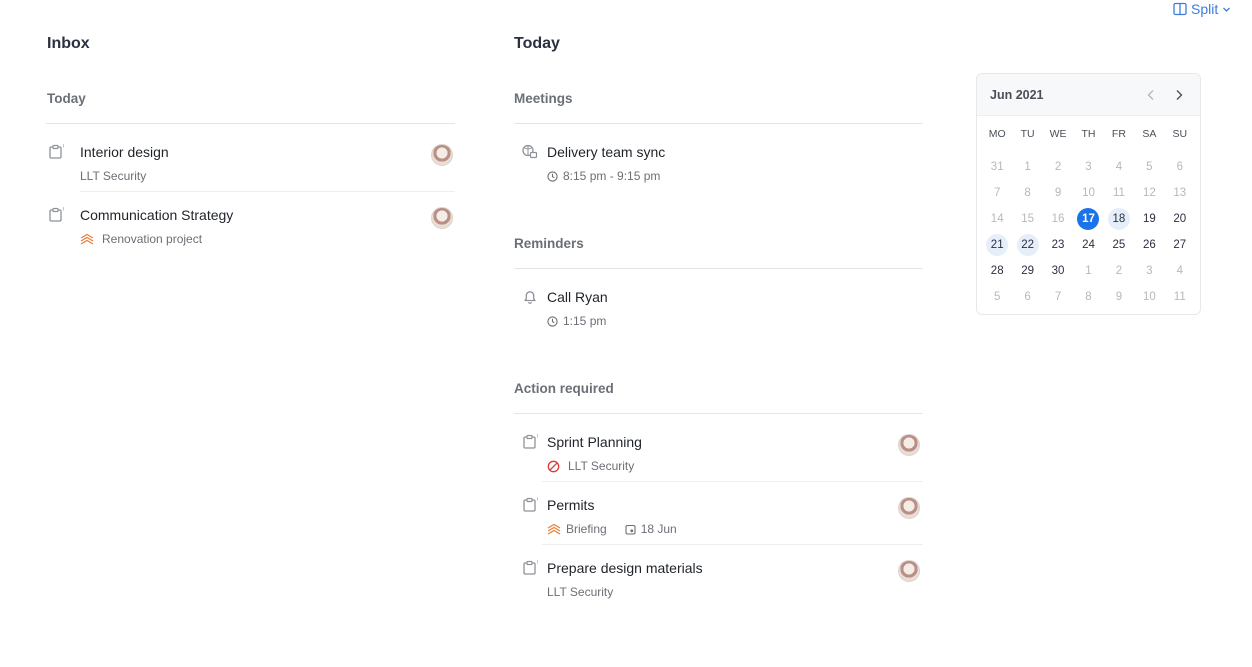 This screenshot has width=1252, height=667. Describe the element at coordinates (1027, 271) in the screenshot. I see `calendar-day: 29` at that location.